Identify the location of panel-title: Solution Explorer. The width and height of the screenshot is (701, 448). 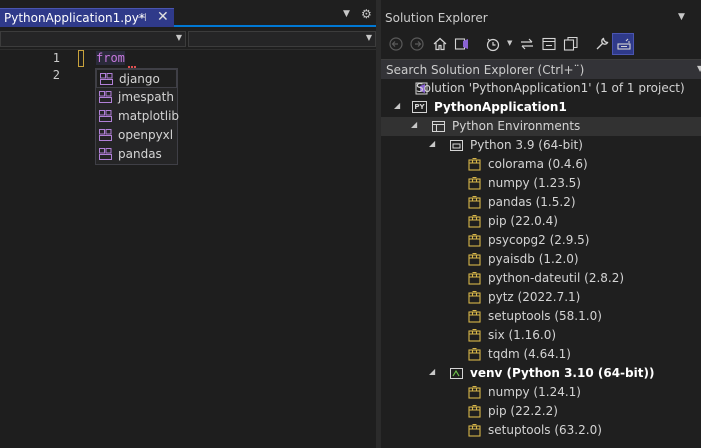
(436, 18).